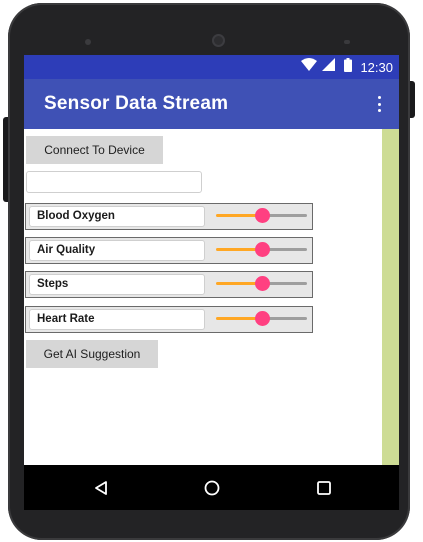 The height and width of the screenshot is (542, 423). I want to click on signal-icon, so click(329, 67).